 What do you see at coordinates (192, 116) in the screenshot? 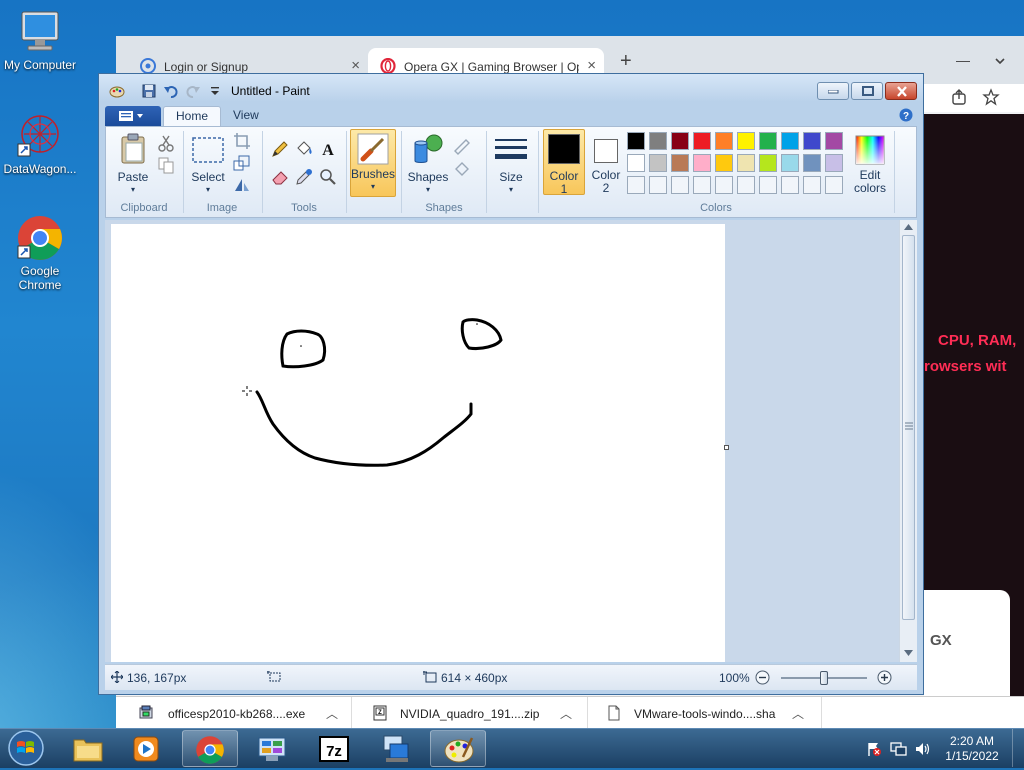
I see `tab-home: Home` at bounding box center [192, 116].